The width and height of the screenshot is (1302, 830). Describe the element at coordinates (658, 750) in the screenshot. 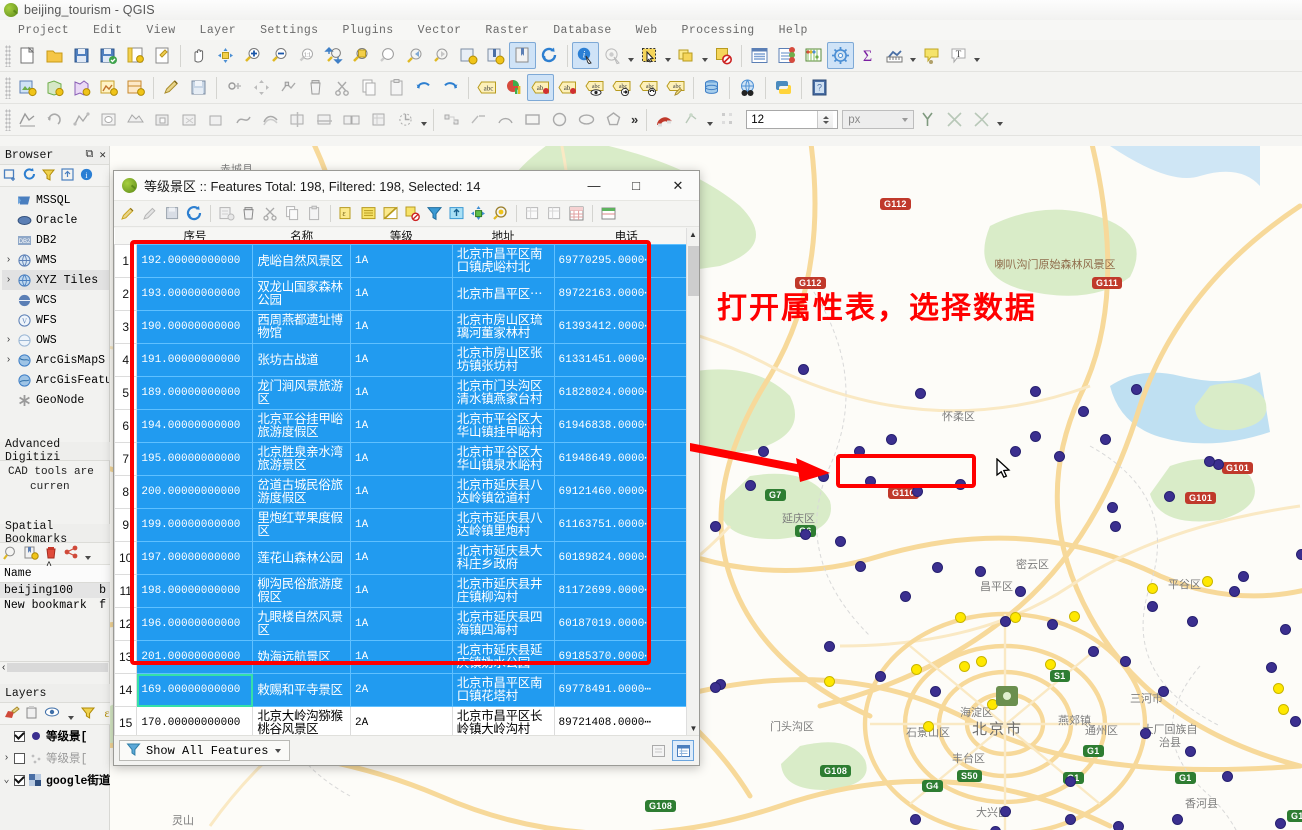

I see `form-view-button` at that location.